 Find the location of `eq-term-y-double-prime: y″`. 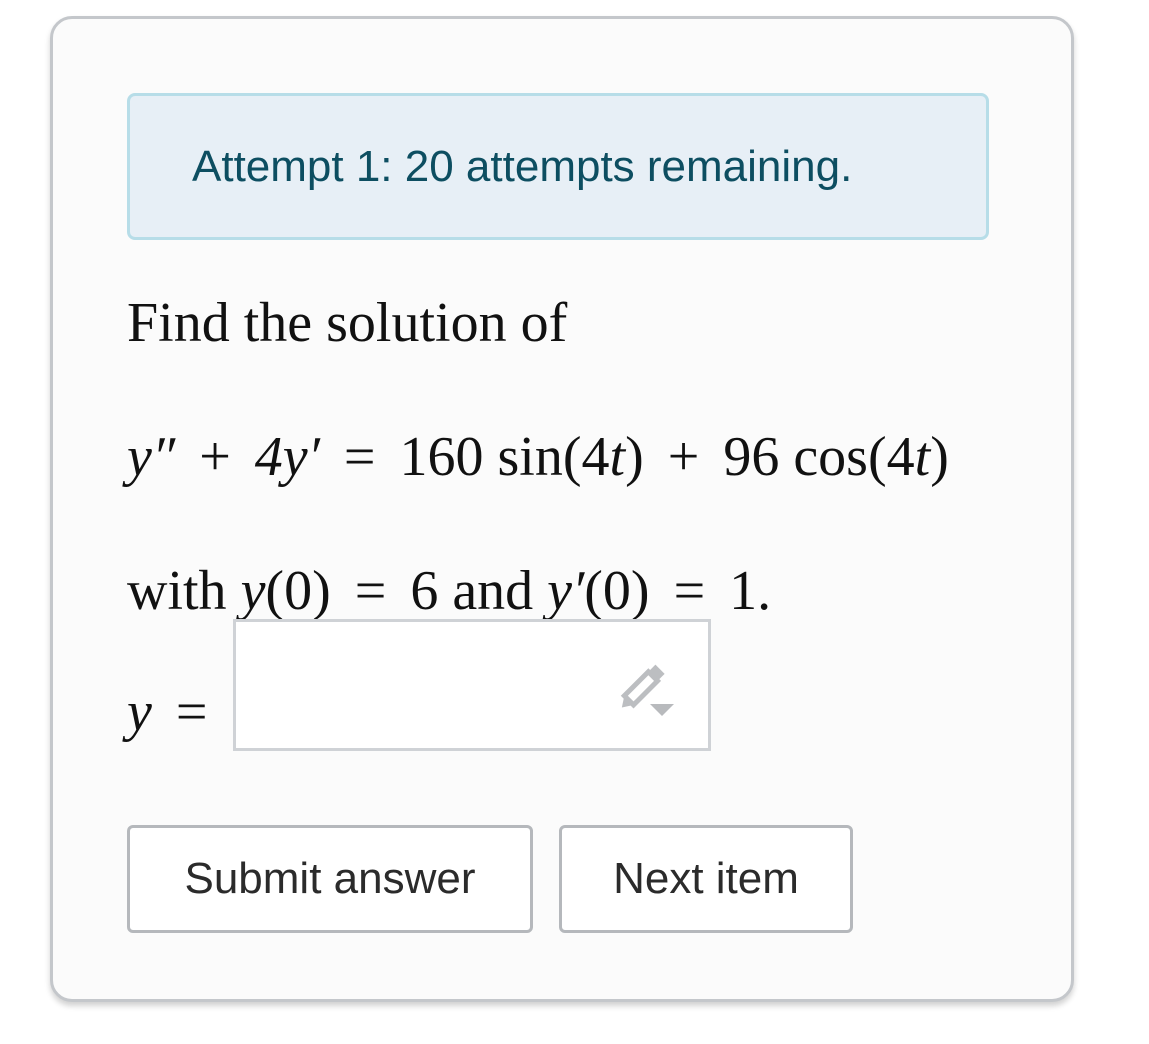

eq-term-y-double-prime: y″ is located at coordinates (151, 457).